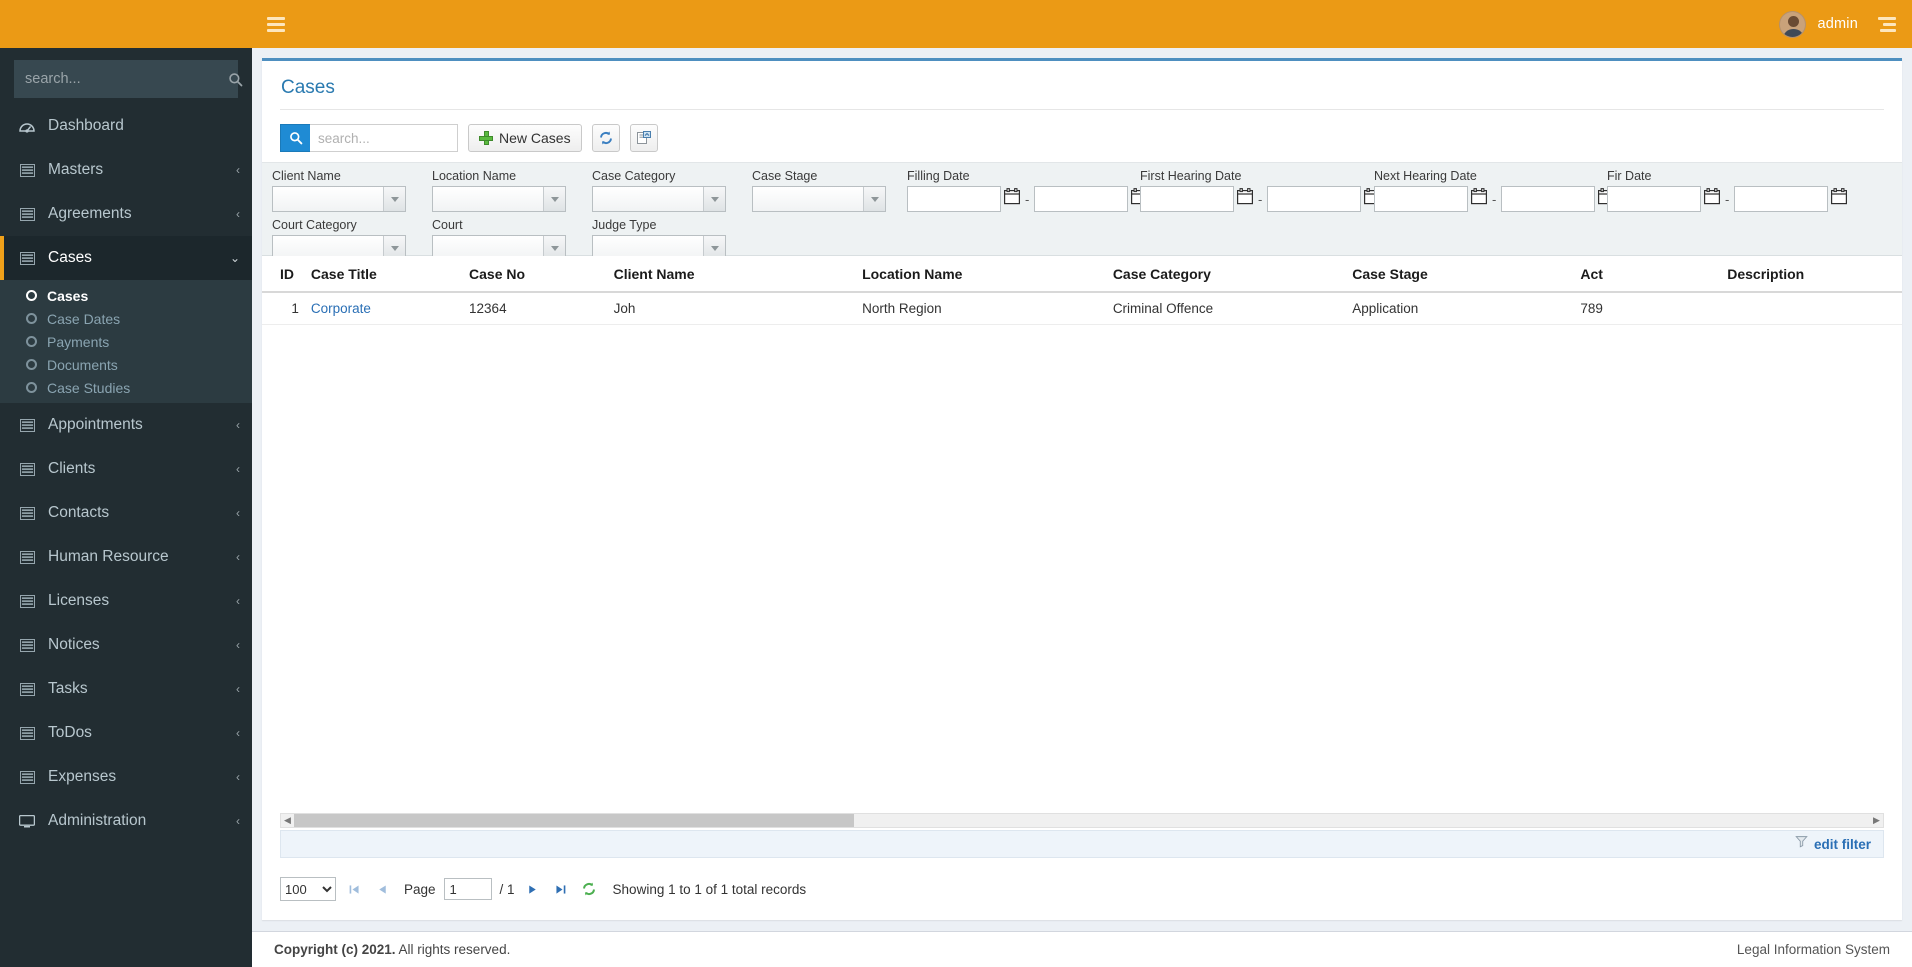 This screenshot has width=1912, height=967. I want to click on date-to-input-fir-date, so click(1781, 199).